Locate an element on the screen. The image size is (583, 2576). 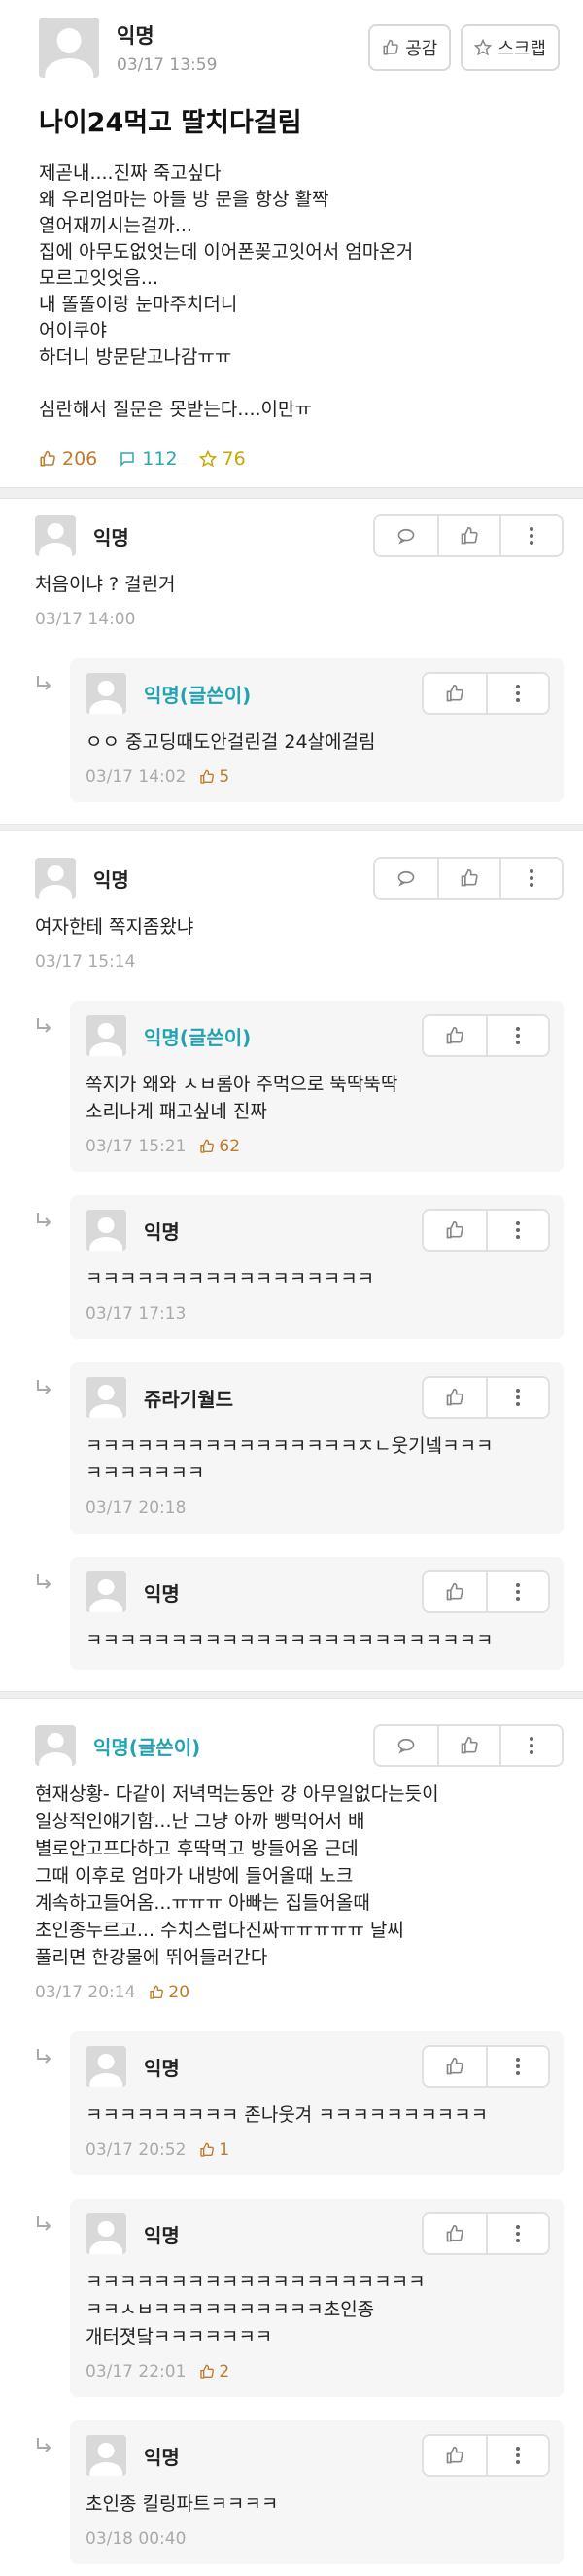
comment-text-line: ㅋㅋㅋㅋㅋㅋㅋㅋㅋㅋㅋㅋㅋㅋㅋㅋㅋ is located at coordinates (230, 1279).